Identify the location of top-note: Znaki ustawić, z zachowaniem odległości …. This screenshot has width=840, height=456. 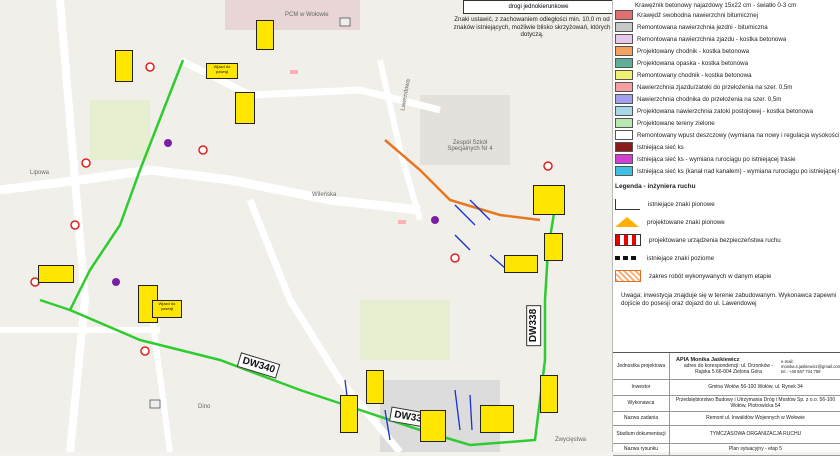
(532, 27).